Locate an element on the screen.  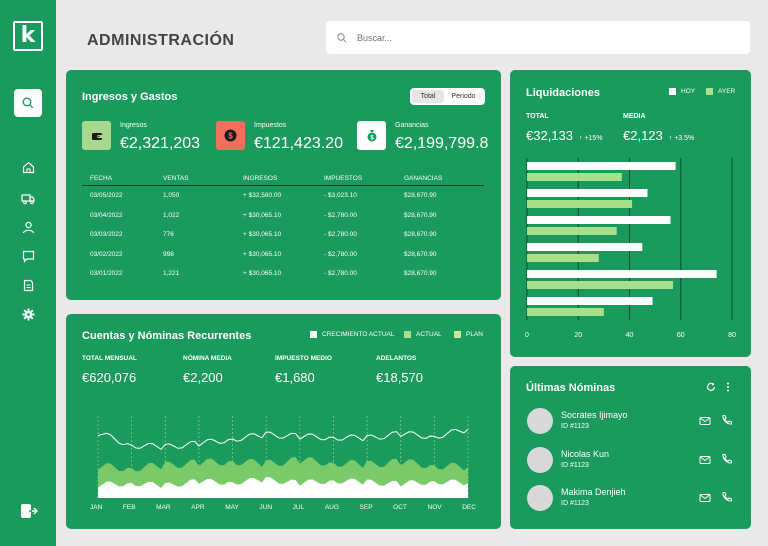
chat-icon is located at coordinates (28, 256).